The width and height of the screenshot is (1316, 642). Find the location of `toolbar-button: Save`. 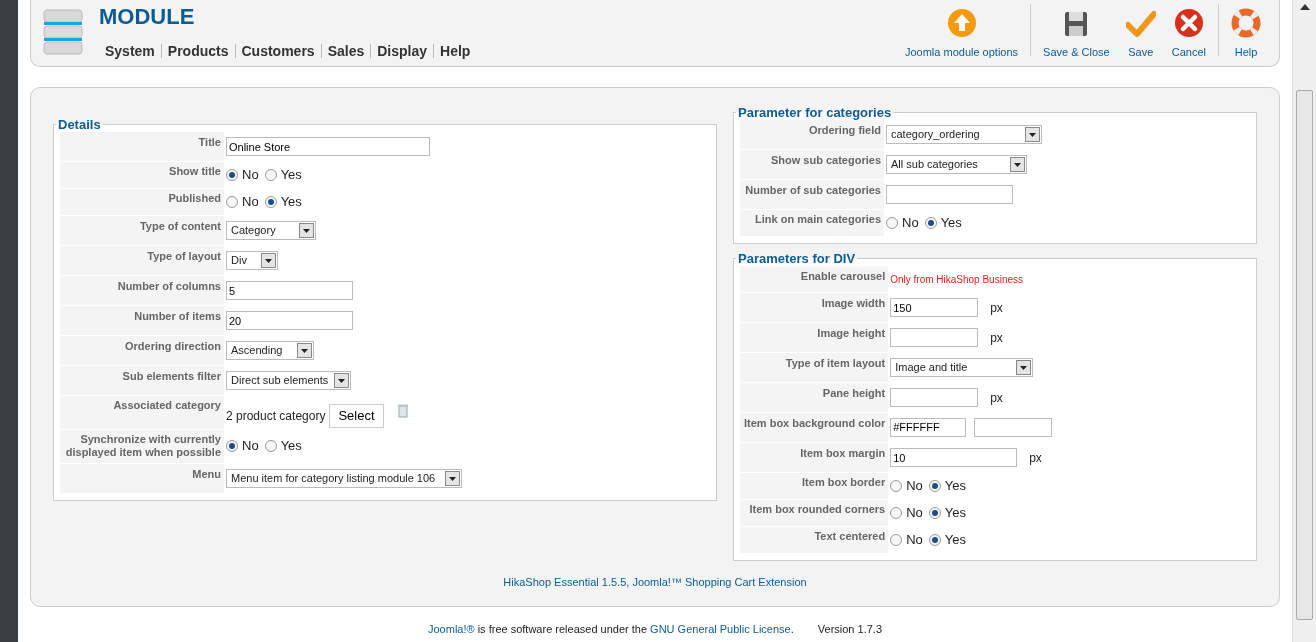

toolbar-button: Save is located at coordinates (1140, 34).